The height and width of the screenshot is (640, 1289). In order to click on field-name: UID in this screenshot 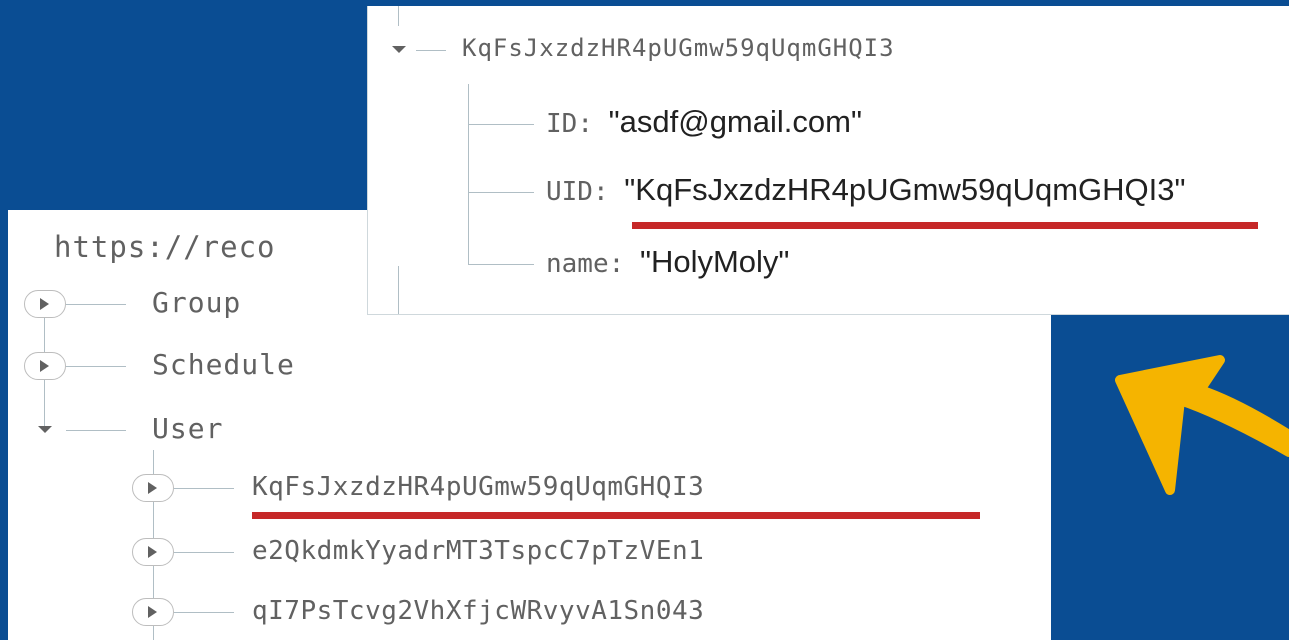, I will do `click(569, 192)`.